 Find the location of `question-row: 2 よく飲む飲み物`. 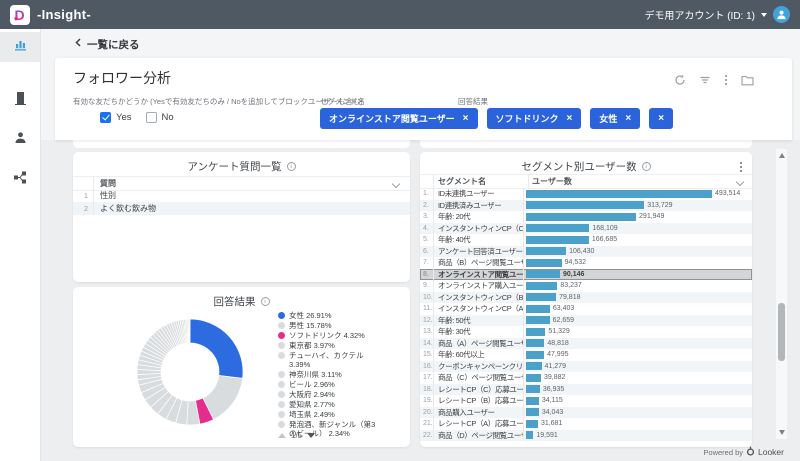

question-row: 2 よく飲む飲み物 is located at coordinates (241, 208).